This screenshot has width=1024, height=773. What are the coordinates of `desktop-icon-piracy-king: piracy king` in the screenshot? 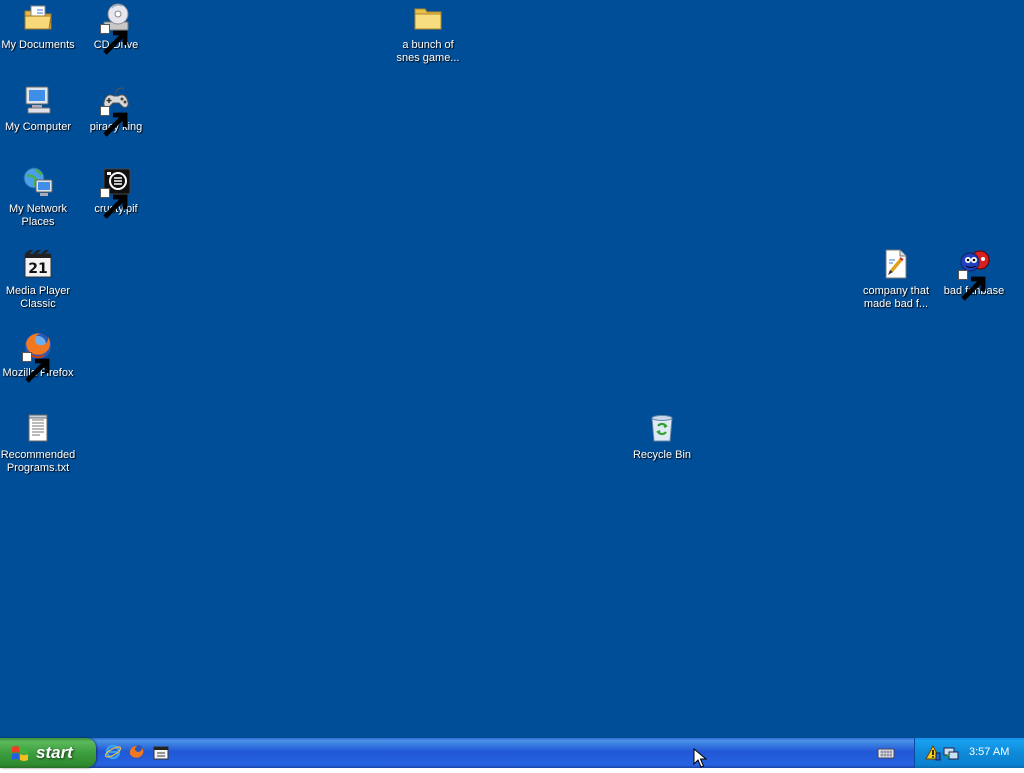 It's located at (116, 110).